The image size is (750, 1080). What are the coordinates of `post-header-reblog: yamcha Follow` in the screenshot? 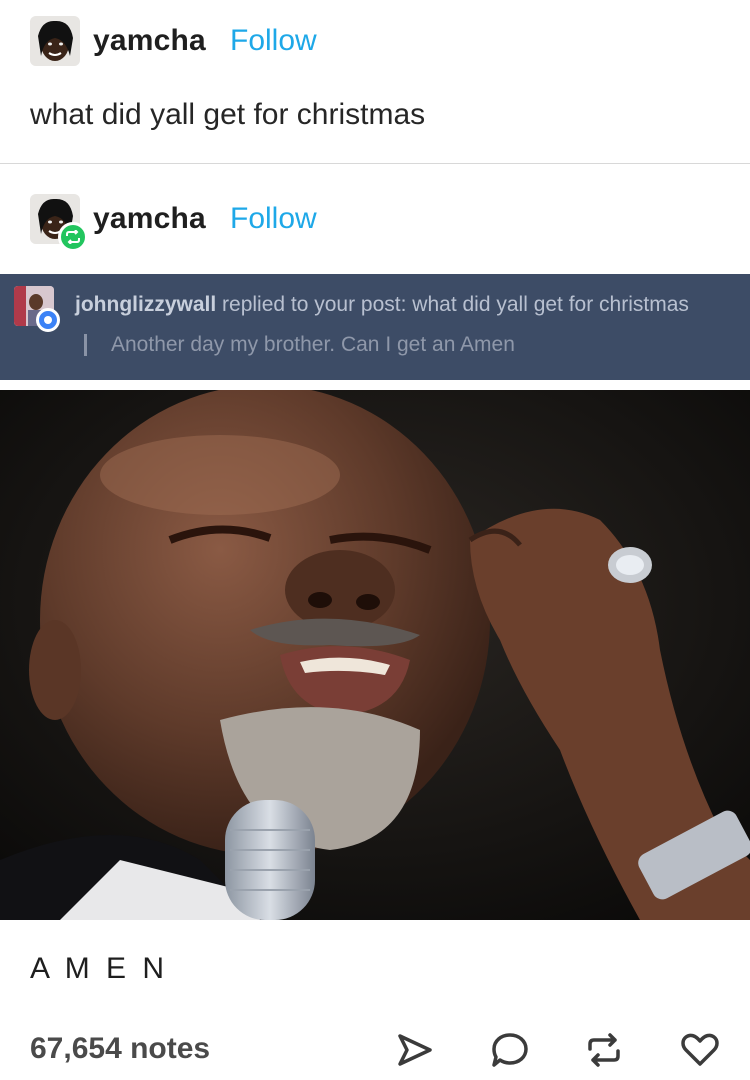 It's located at (375, 222).